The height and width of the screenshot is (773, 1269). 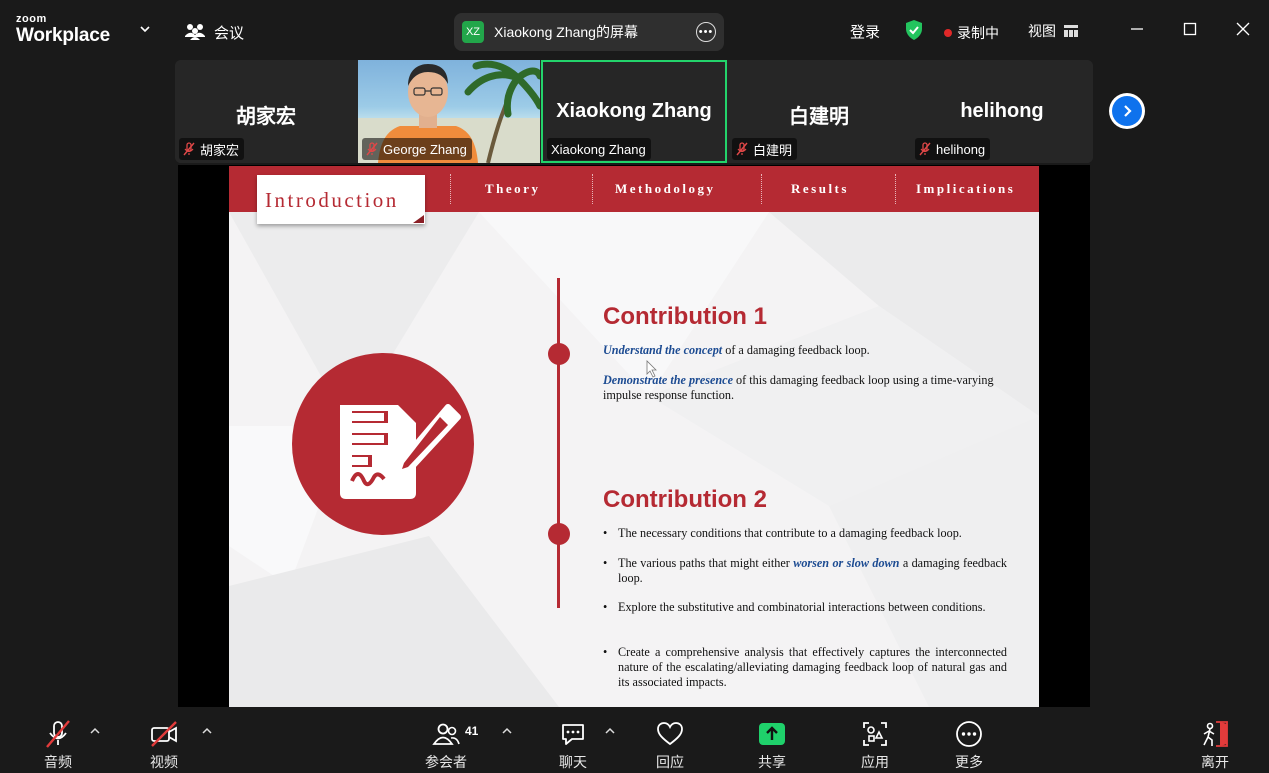 I want to click on participant-name: 胡家宏, so click(x=220, y=150).